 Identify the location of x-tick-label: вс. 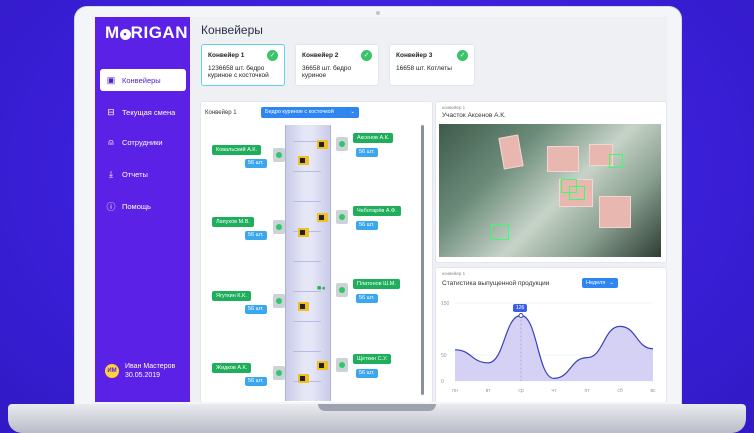
(653, 391).